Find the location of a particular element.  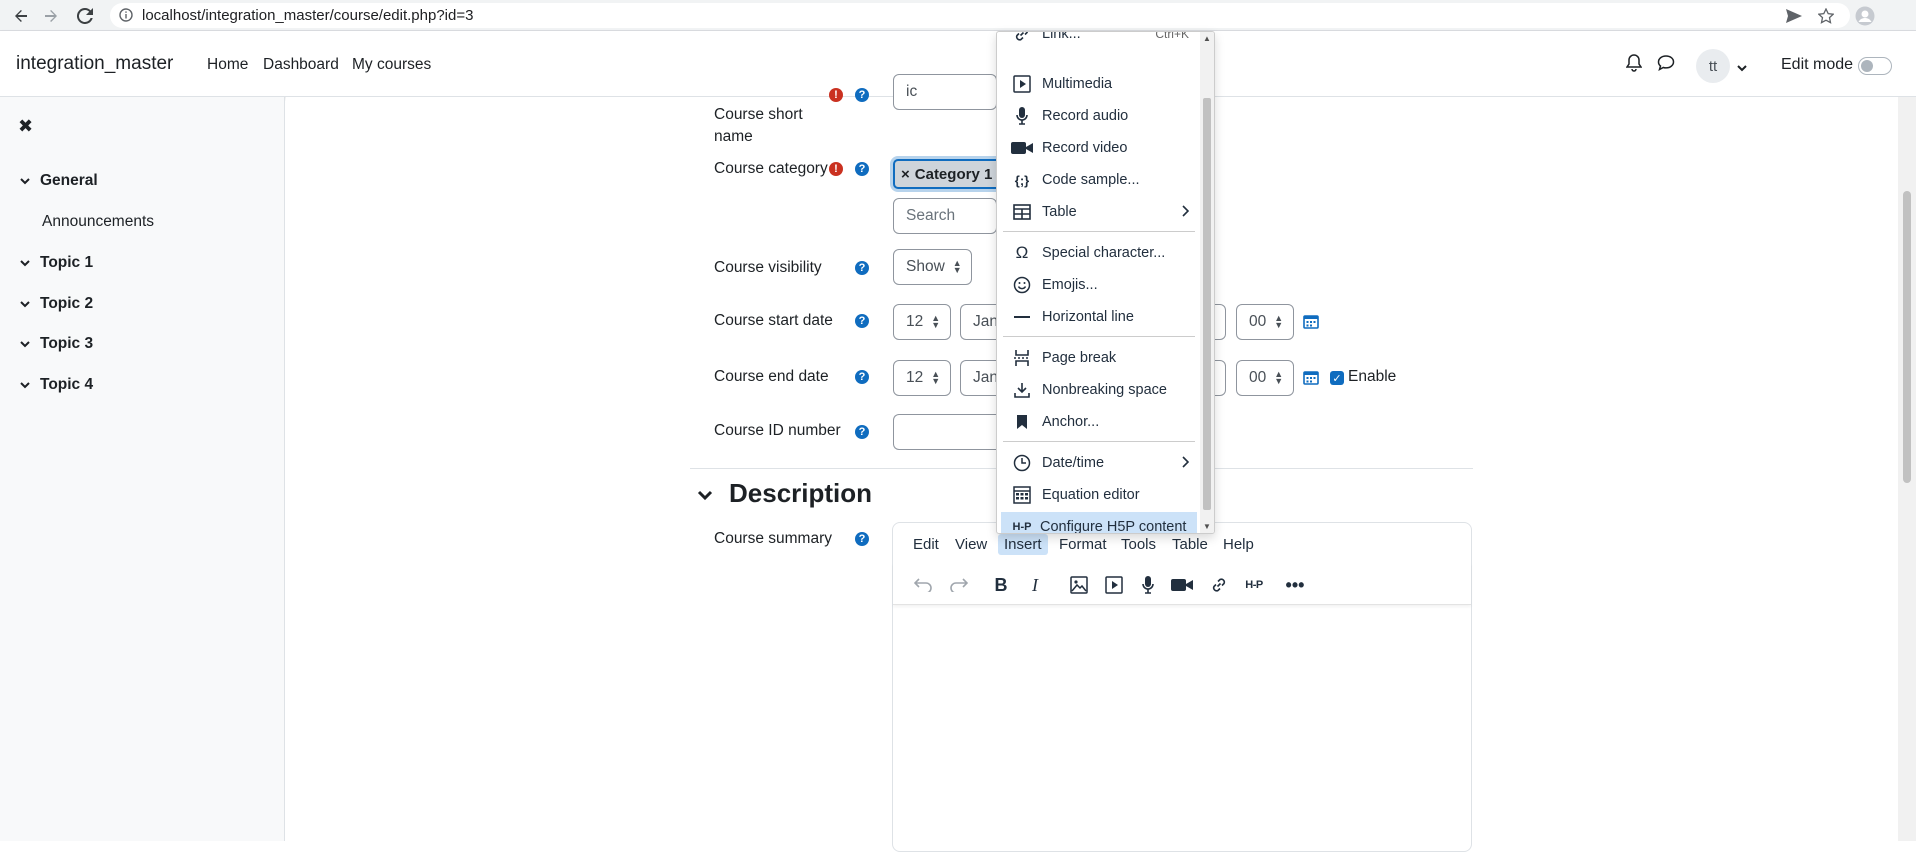

short-name-input: ic is located at coordinates (945, 92).